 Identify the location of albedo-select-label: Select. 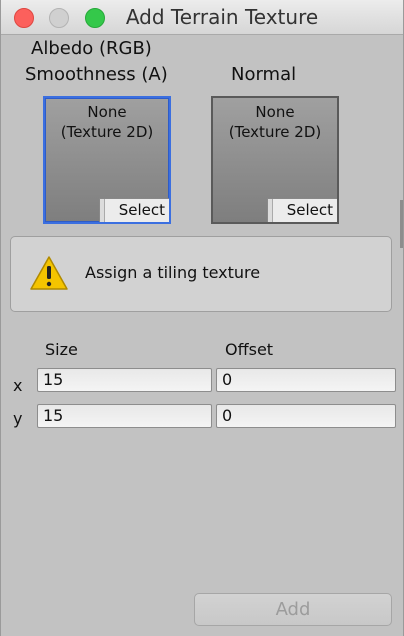
(141, 210).